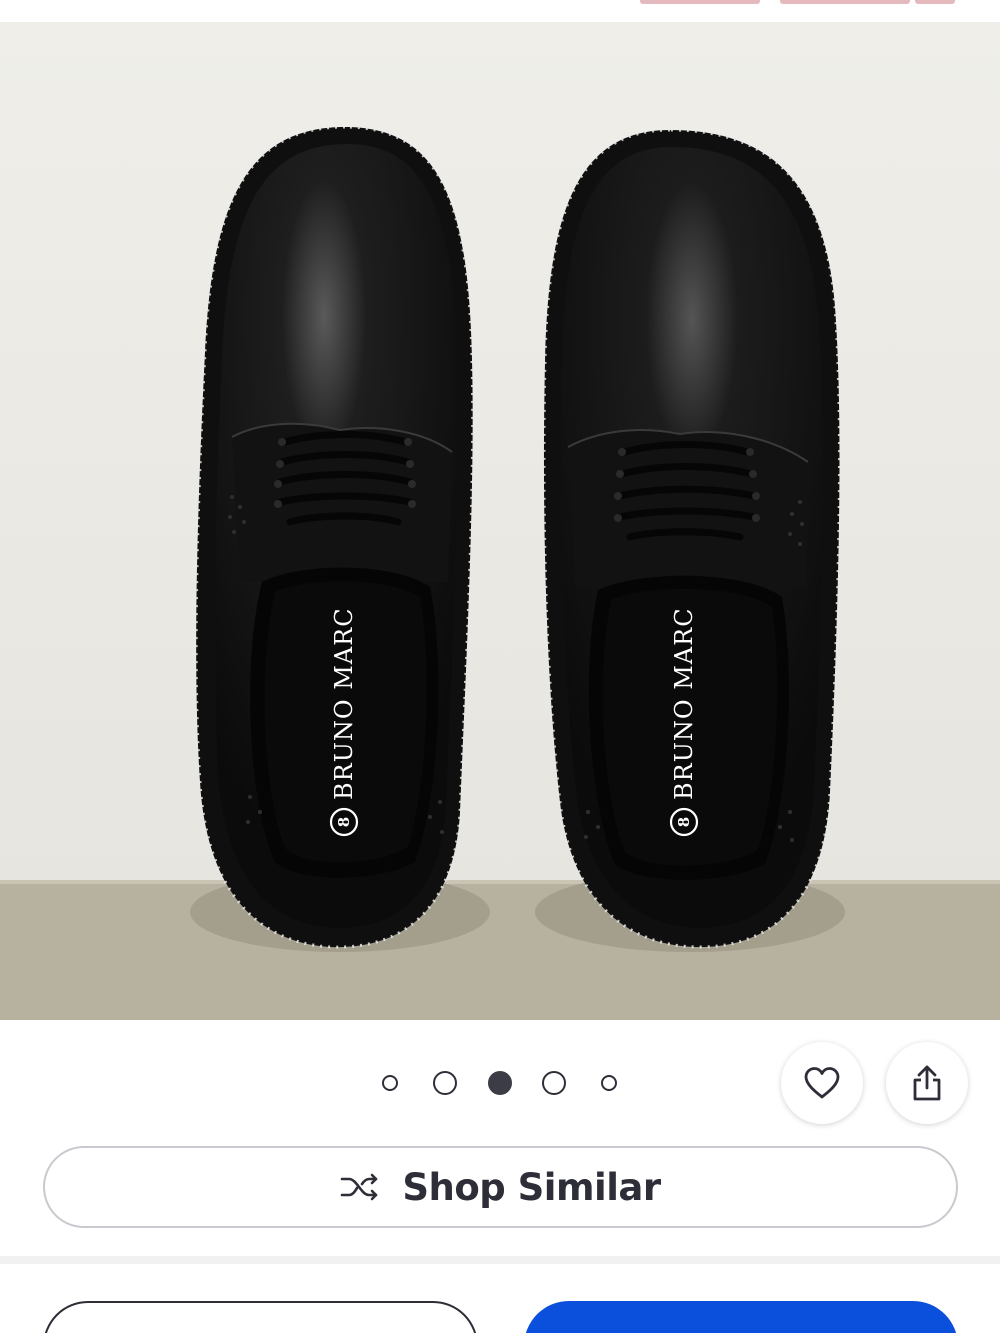 This screenshot has height=1333, width=1000. I want to click on share-icon, so click(927, 1083).